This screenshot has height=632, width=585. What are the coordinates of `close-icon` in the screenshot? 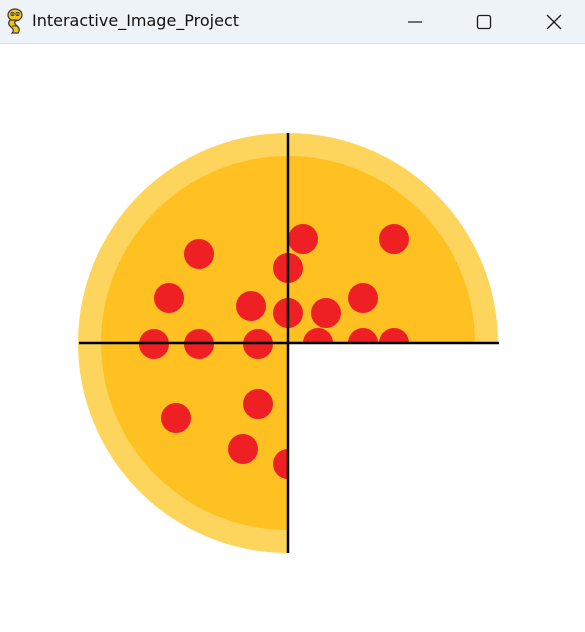 It's located at (554, 22).